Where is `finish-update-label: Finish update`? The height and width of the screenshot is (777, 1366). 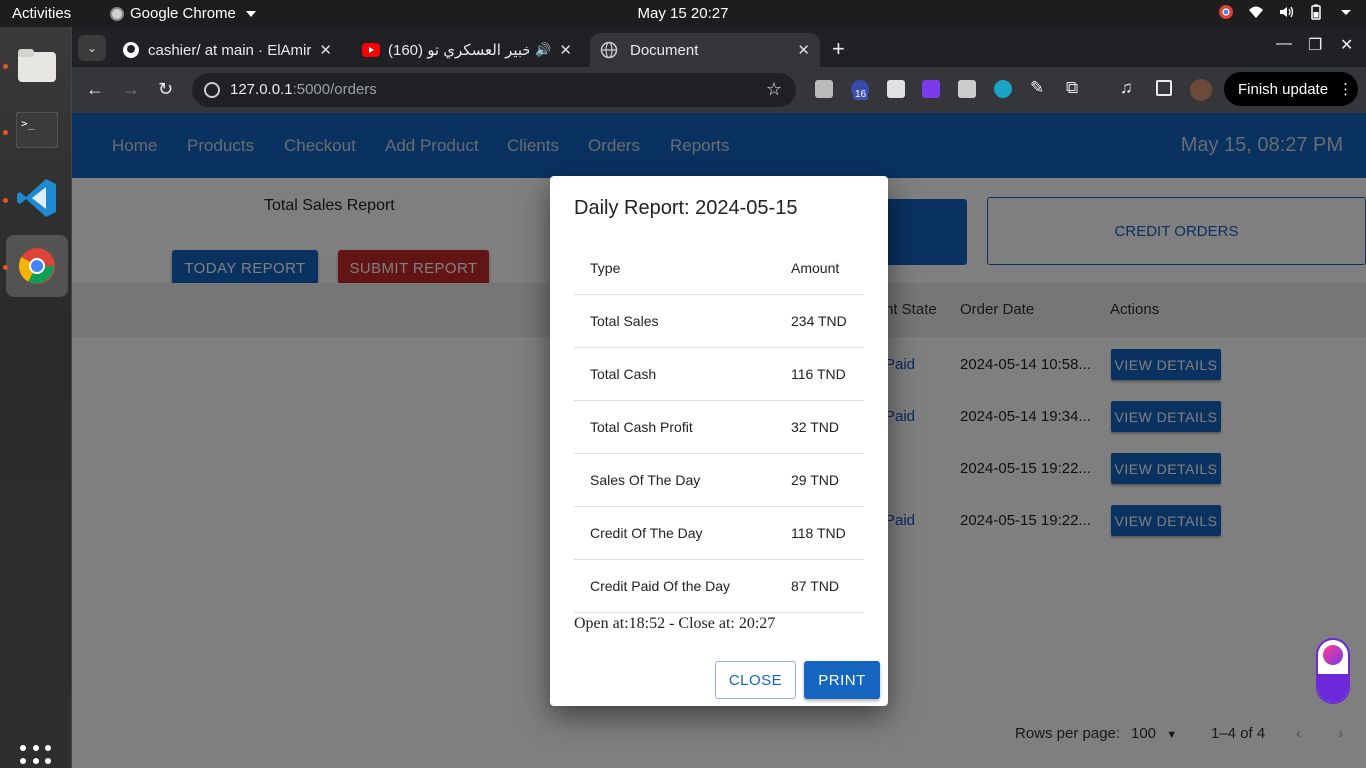
finish-update-label: Finish update is located at coordinates (1283, 89).